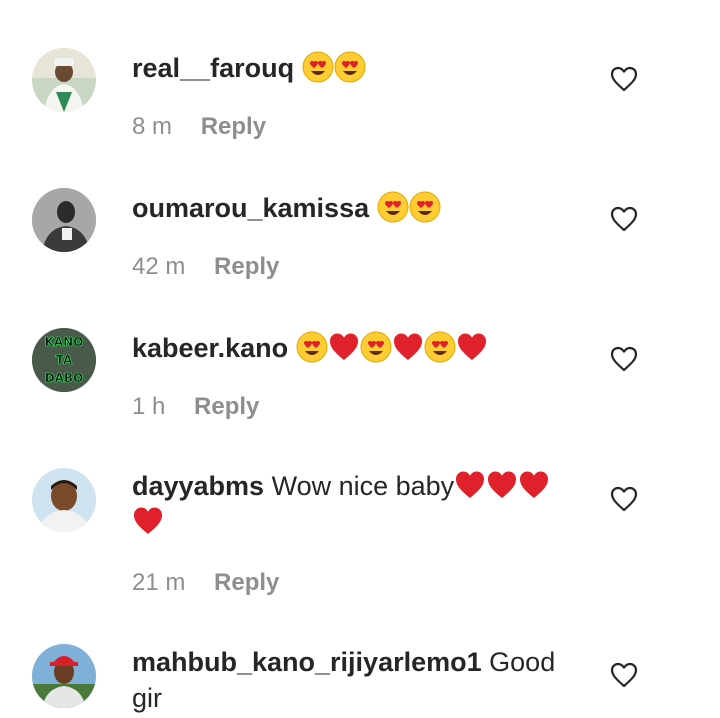 The image size is (720, 718). What do you see at coordinates (149, 406) in the screenshot?
I see `timestamp: 1 h` at bounding box center [149, 406].